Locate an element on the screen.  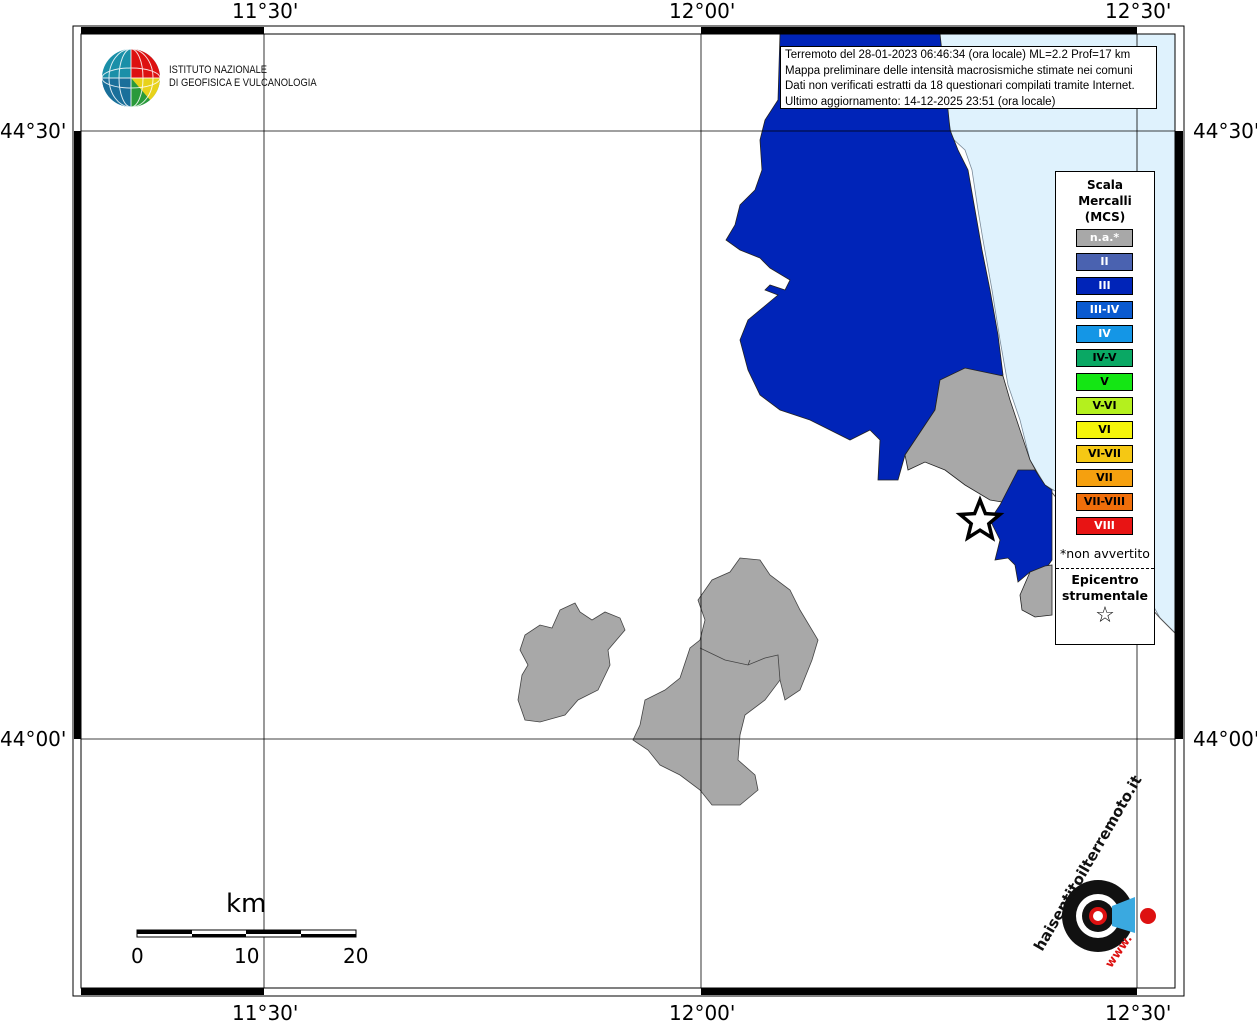
legend-item-vii-10: VII is located at coordinates (1104, 478).